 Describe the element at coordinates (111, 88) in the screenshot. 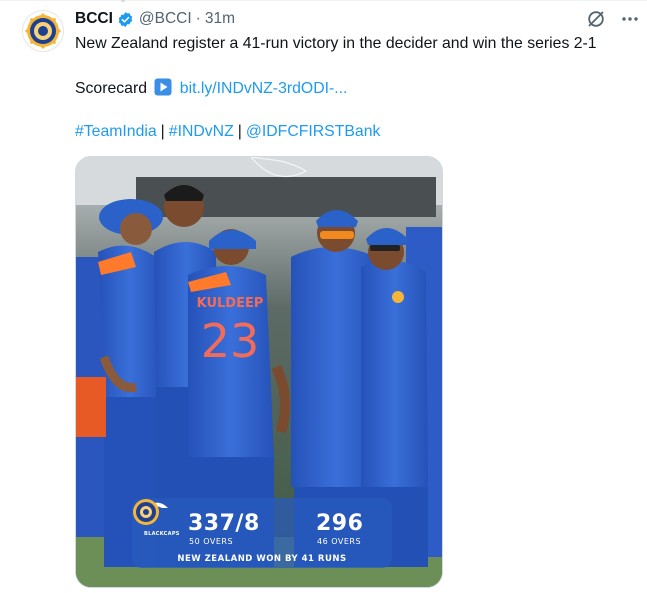

I see `scorecard-label: Scorecard` at that location.